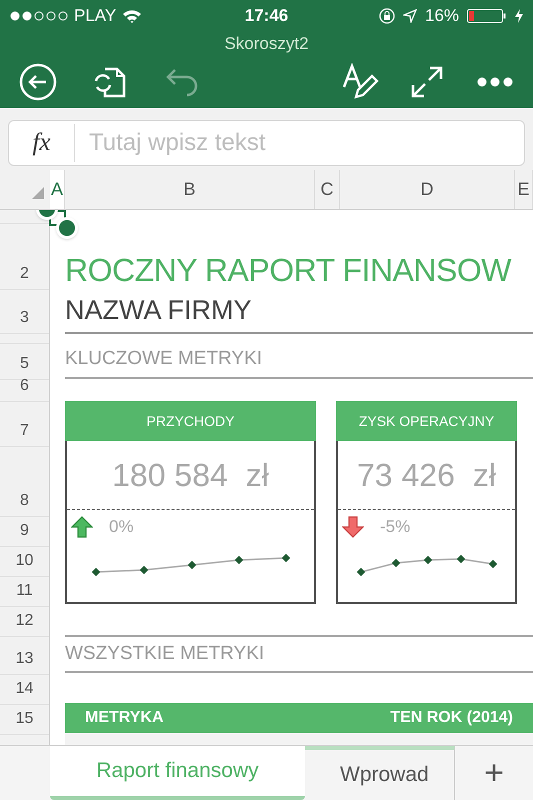 The width and height of the screenshot is (533, 800). I want to click on column-header: B, so click(190, 189).